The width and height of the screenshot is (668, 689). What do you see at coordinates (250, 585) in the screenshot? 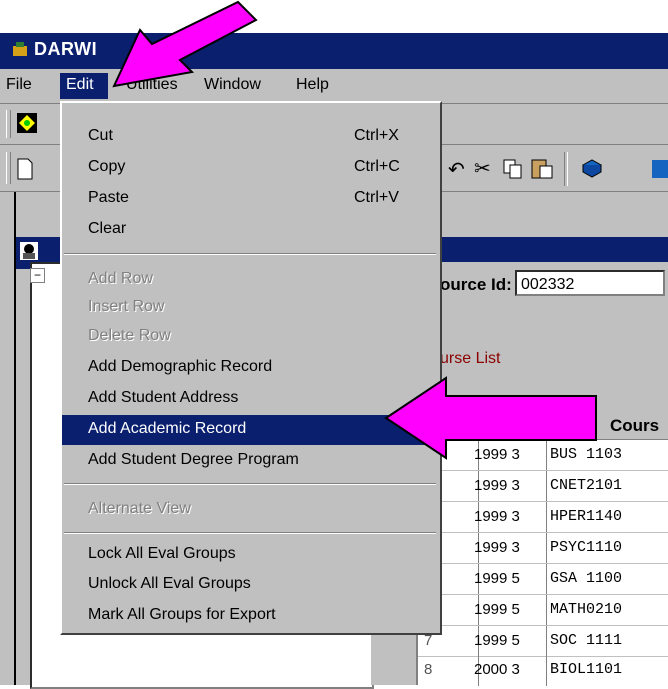
I see `menu-item-unlock-all-eval-groups: Unlock All Eval Groups` at bounding box center [250, 585].